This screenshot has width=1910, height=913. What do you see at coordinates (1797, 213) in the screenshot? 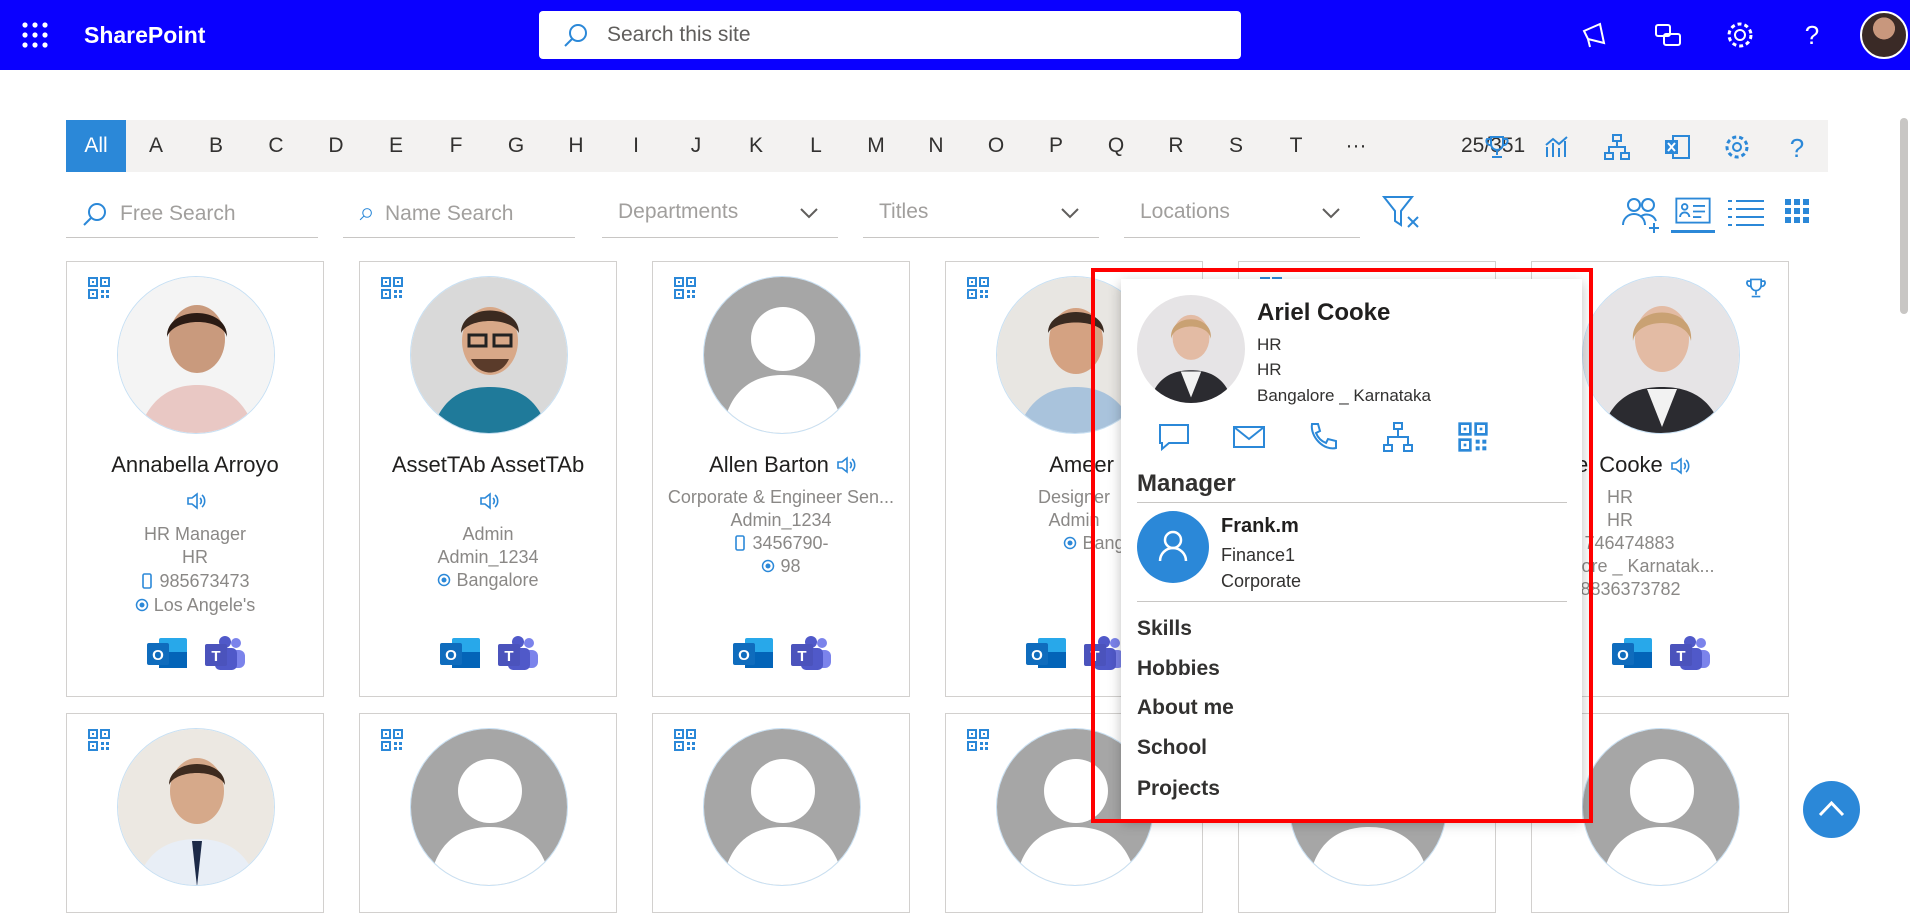
I see `grid-view-icon` at bounding box center [1797, 213].